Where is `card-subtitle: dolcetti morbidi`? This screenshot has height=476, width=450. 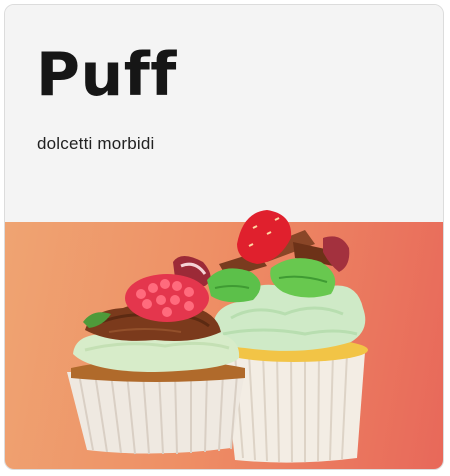 card-subtitle: dolcetti morbidi is located at coordinates (96, 143).